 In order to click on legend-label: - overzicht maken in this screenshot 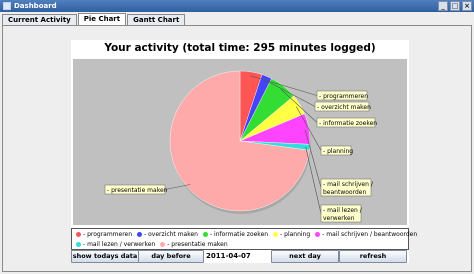, I will do `click(171, 234)`.